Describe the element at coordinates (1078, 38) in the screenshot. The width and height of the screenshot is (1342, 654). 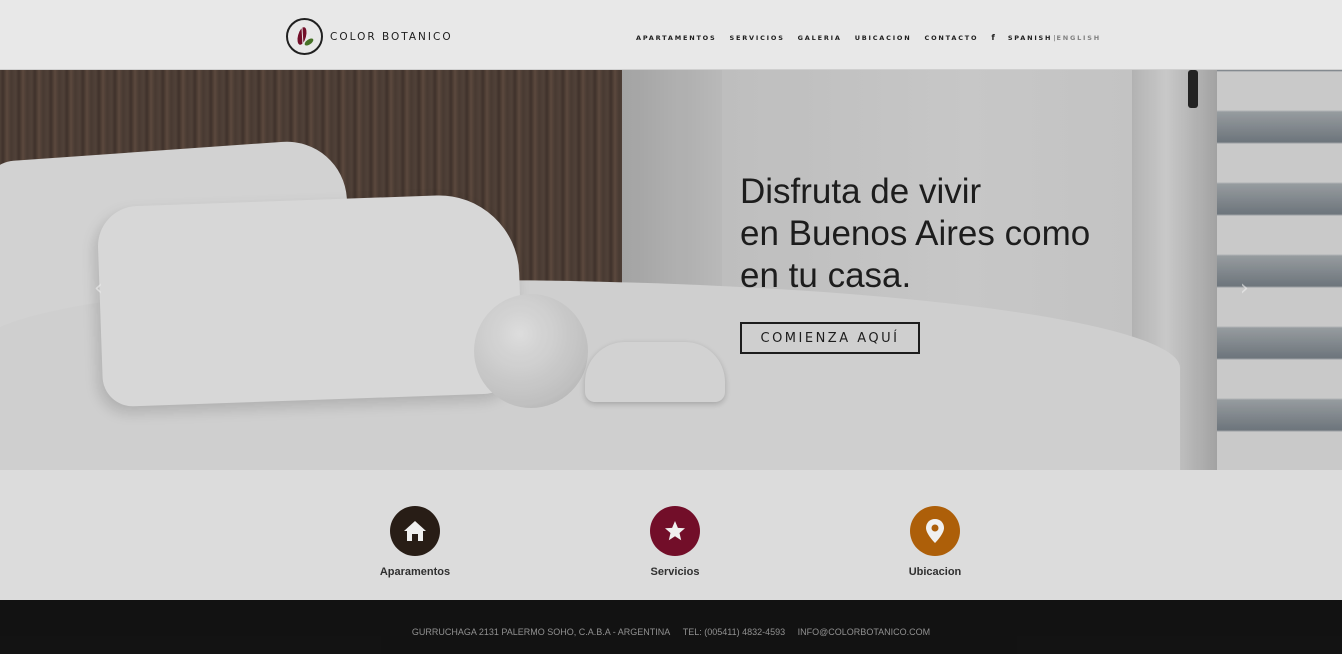
I see `lang-english: ENGLISH` at that location.